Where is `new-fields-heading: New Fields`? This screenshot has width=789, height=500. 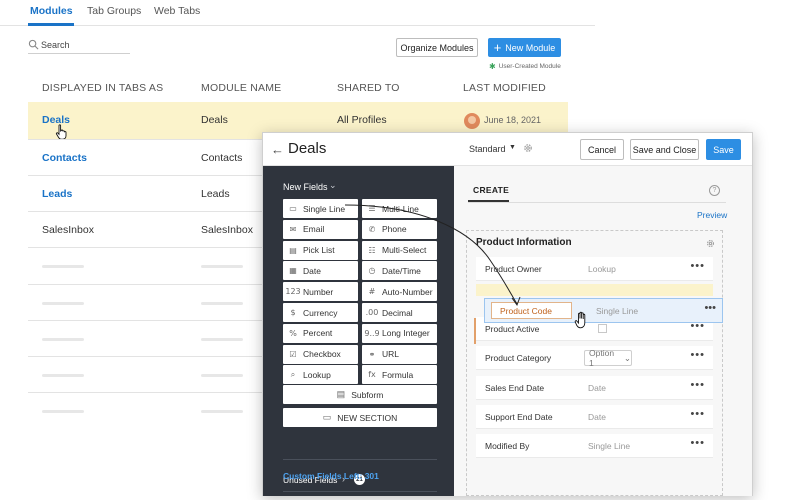
new-fields-heading: New Fields is located at coordinates (305, 187).